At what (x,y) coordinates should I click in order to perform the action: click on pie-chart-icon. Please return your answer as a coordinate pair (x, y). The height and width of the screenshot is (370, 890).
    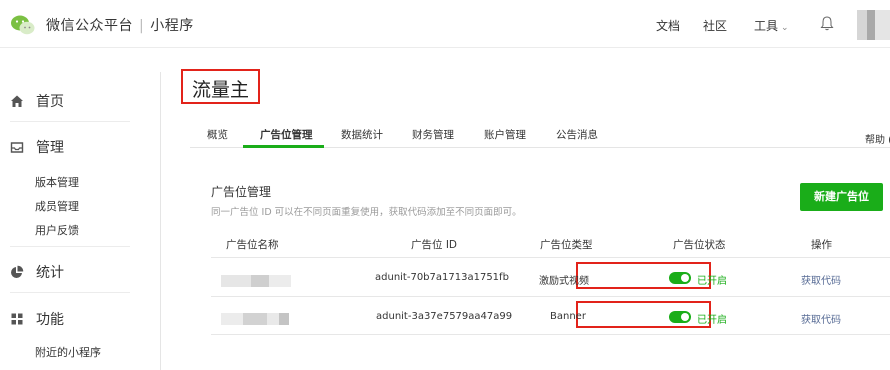
    Looking at the image, I should click on (17, 271).